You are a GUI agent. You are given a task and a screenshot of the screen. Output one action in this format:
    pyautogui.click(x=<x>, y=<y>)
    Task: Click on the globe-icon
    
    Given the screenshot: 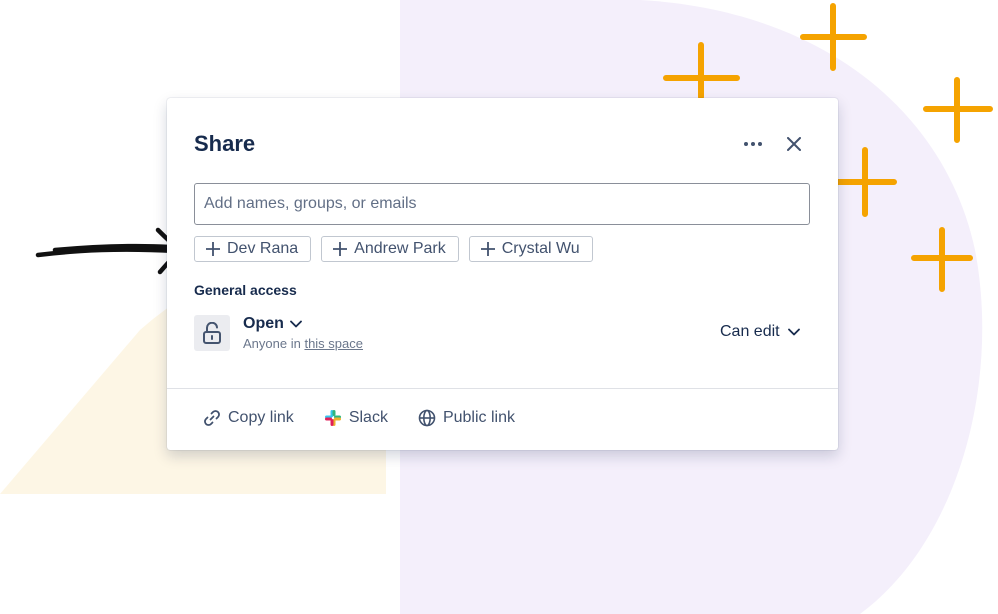 What is the action you would take?
    pyautogui.click(x=427, y=418)
    